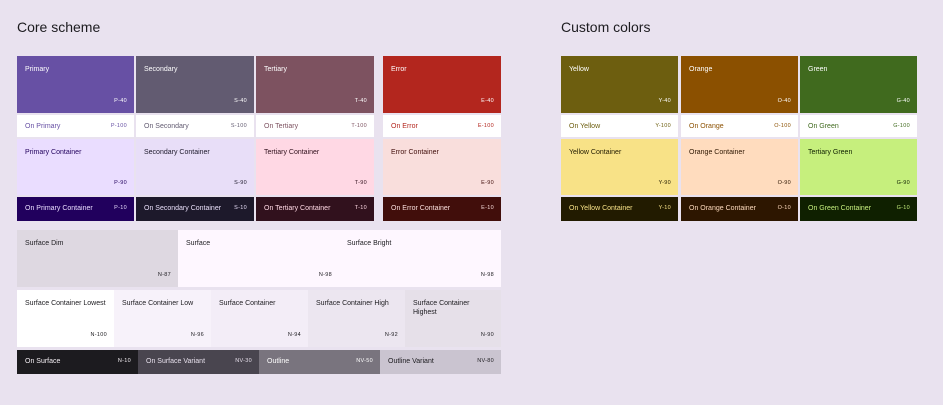  Describe the element at coordinates (356, 318) in the screenshot. I see `swatch-surface-container-high: Surface Container High N-92` at that location.